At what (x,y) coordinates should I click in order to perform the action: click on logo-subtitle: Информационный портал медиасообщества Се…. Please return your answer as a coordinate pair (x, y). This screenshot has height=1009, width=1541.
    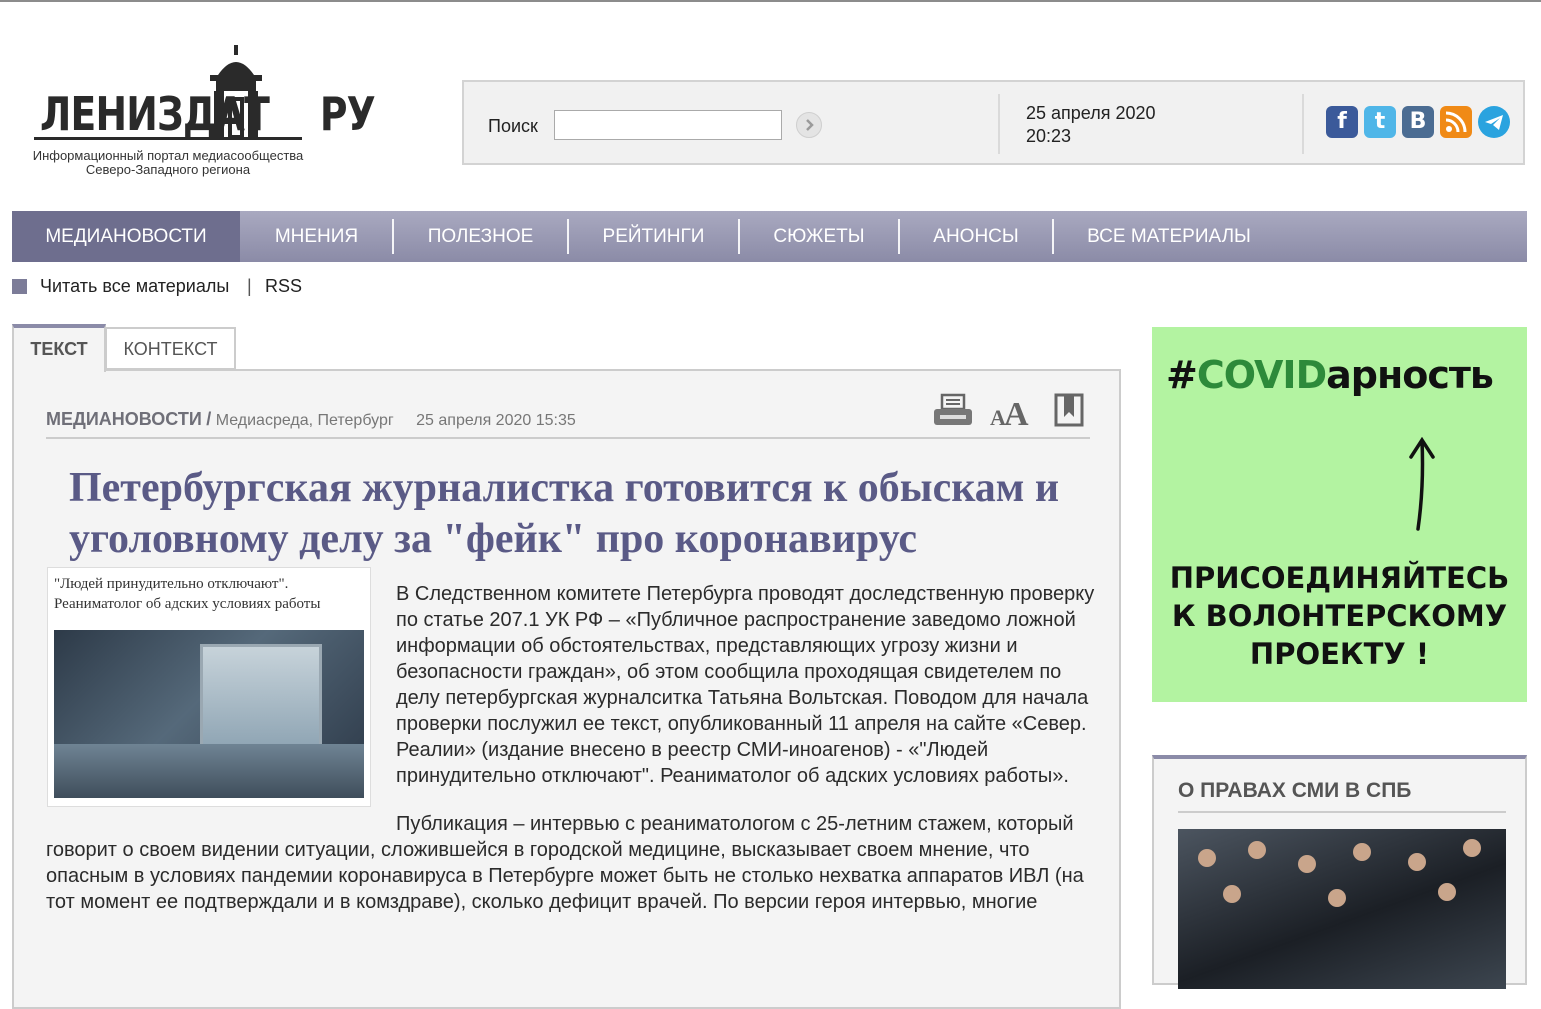
    Looking at the image, I should click on (168, 162).